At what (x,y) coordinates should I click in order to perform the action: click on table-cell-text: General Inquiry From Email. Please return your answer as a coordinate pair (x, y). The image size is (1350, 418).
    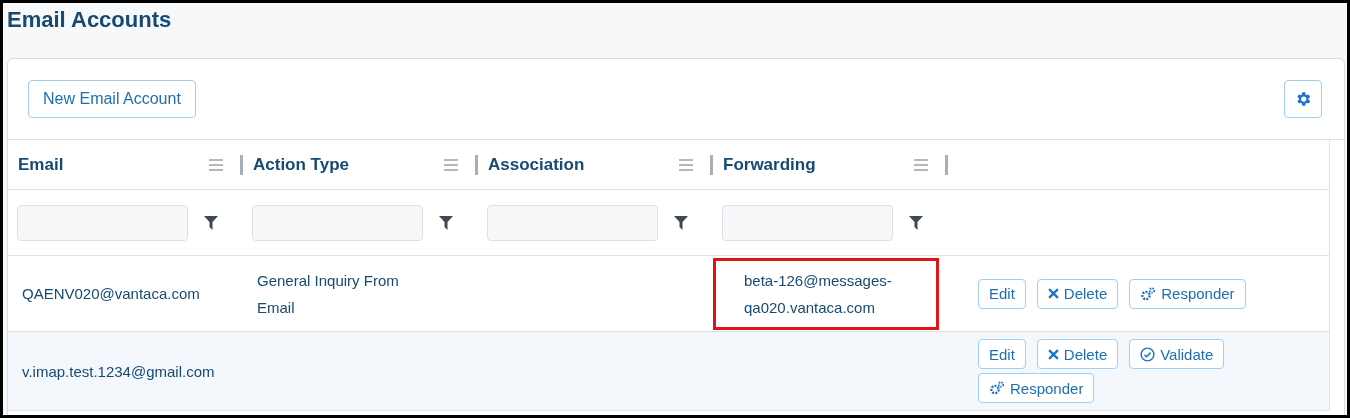
    Looking at the image, I should click on (328, 294).